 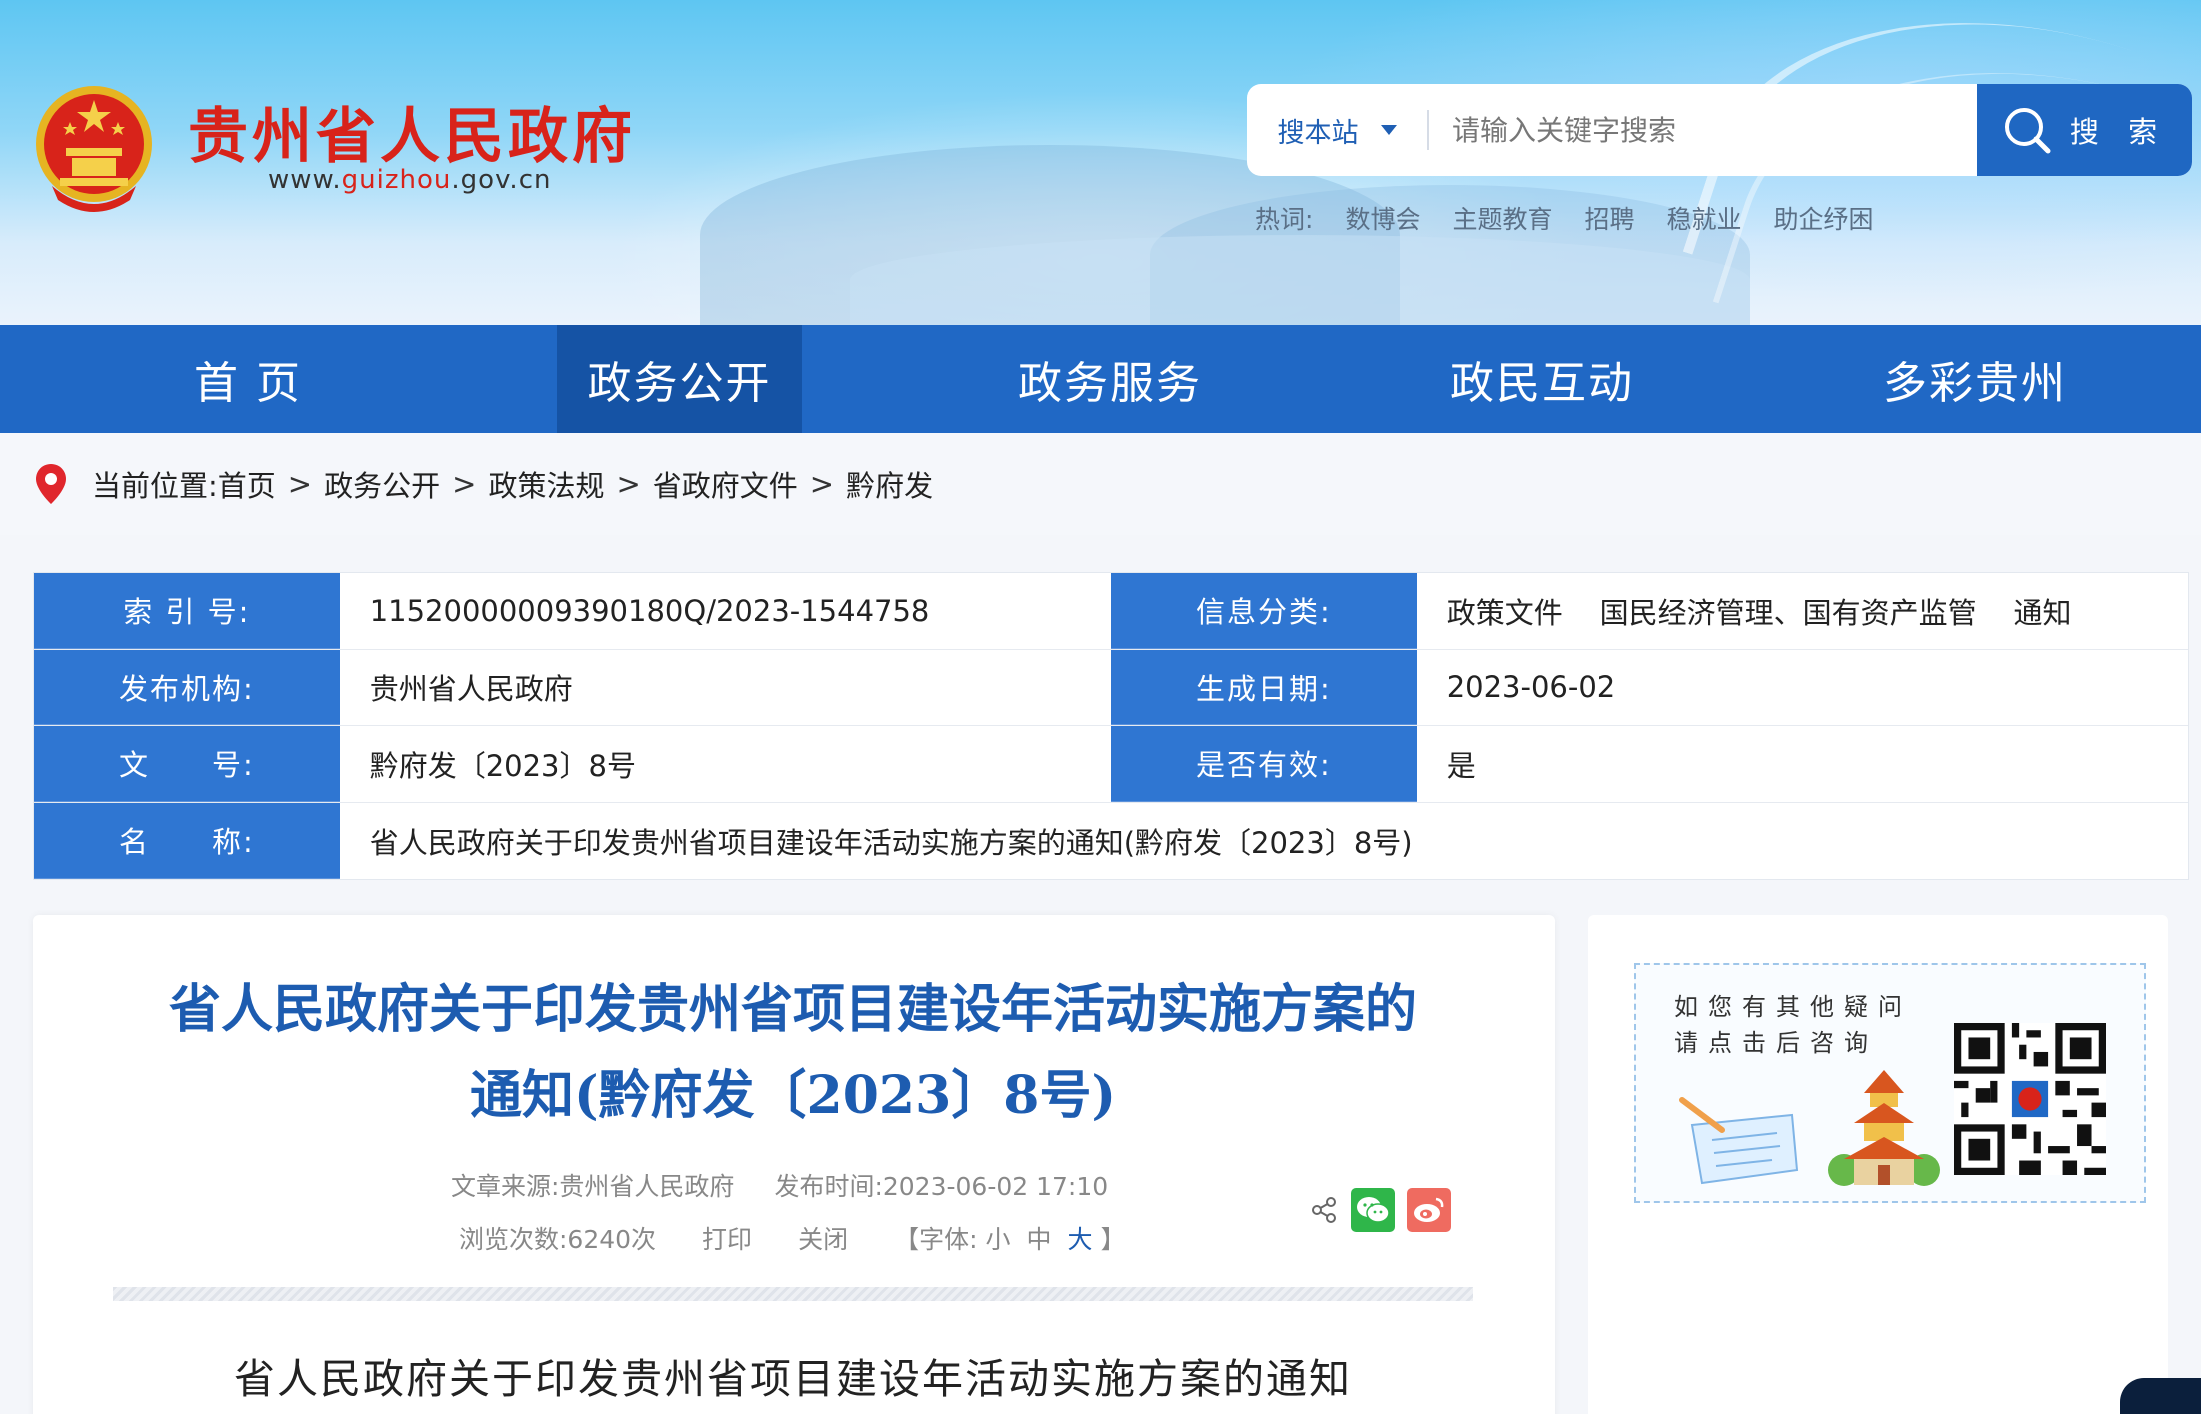 I want to click on date-label: 生成日期:, so click(x=1264, y=687).